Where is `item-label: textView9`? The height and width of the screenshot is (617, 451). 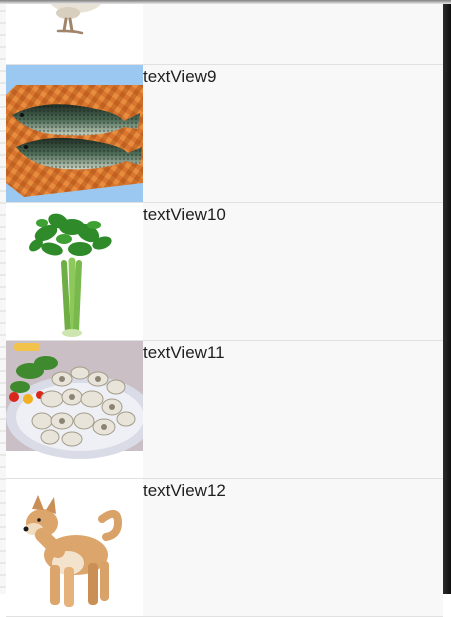
item-label: textView9 is located at coordinates (180, 76).